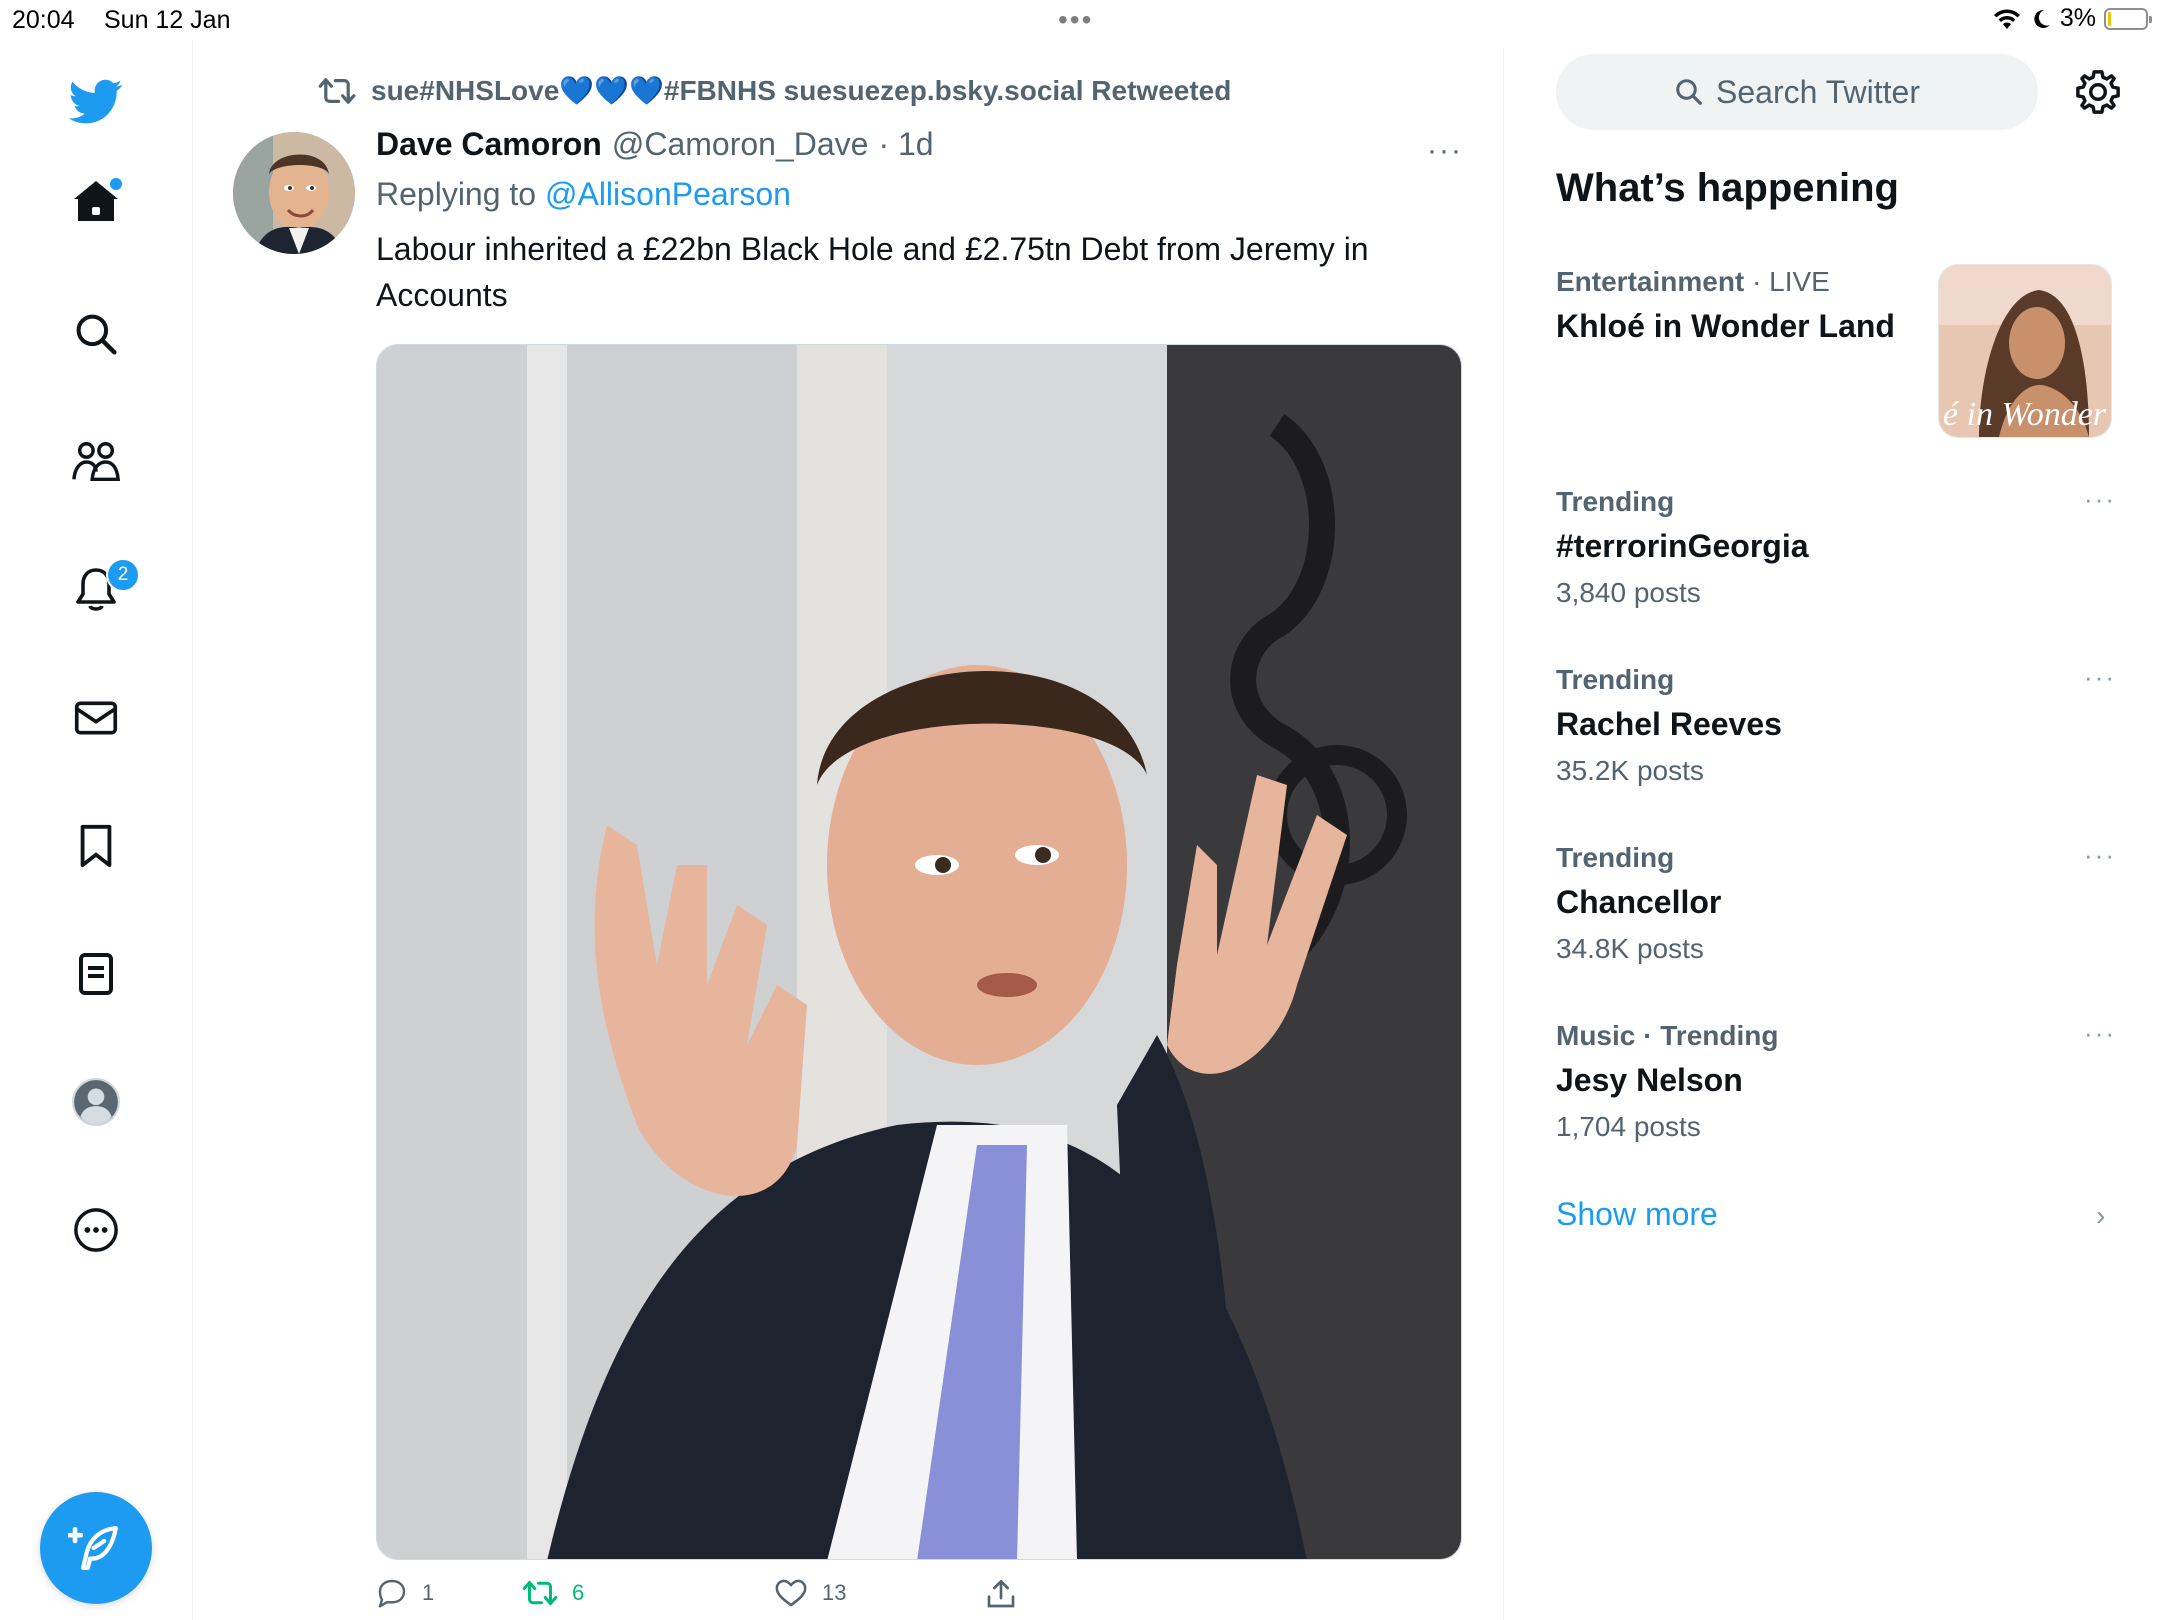 The image size is (2160, 1620). What do you see at coordinates (96, 718) in the screenshot?
I see `messages-envelope-icon` at bounding box center [96, 718].